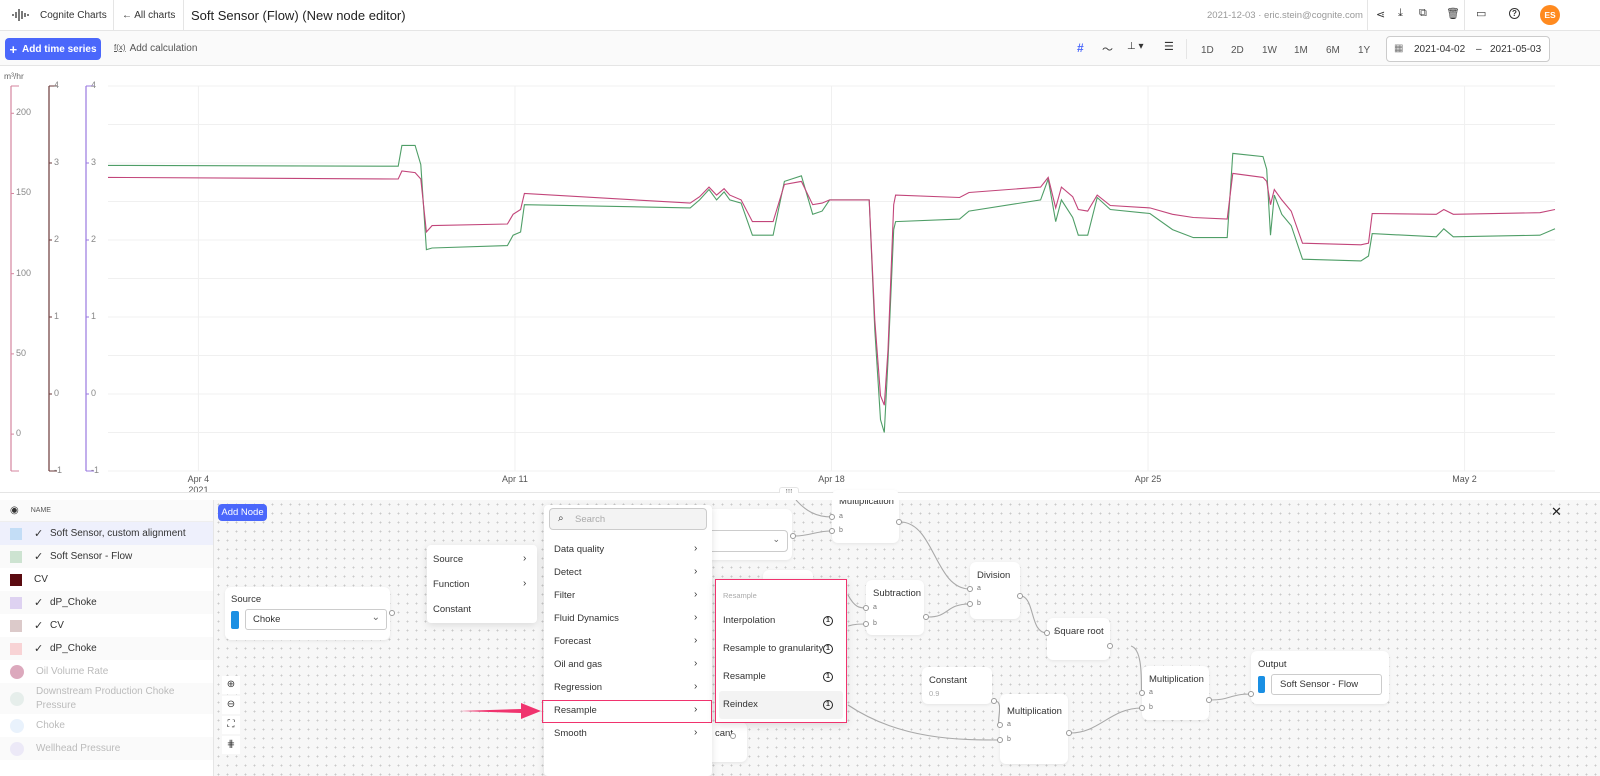 This screenshot has width=1600, height=776. I want to click on submenu-item-resample: Resample, so click(744, 676).